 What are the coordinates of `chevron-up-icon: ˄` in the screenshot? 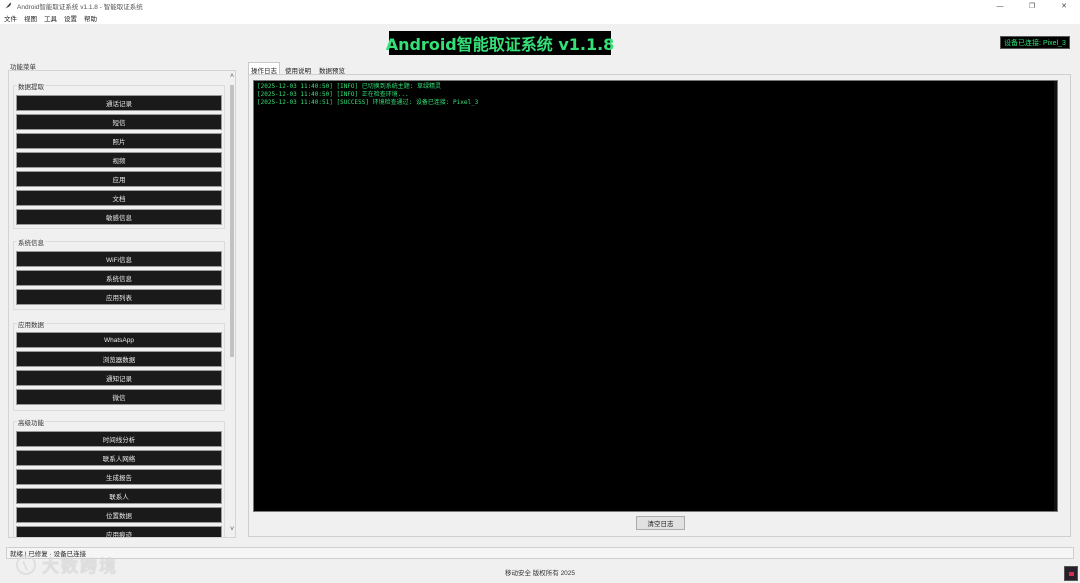 It's located at (231, 76).